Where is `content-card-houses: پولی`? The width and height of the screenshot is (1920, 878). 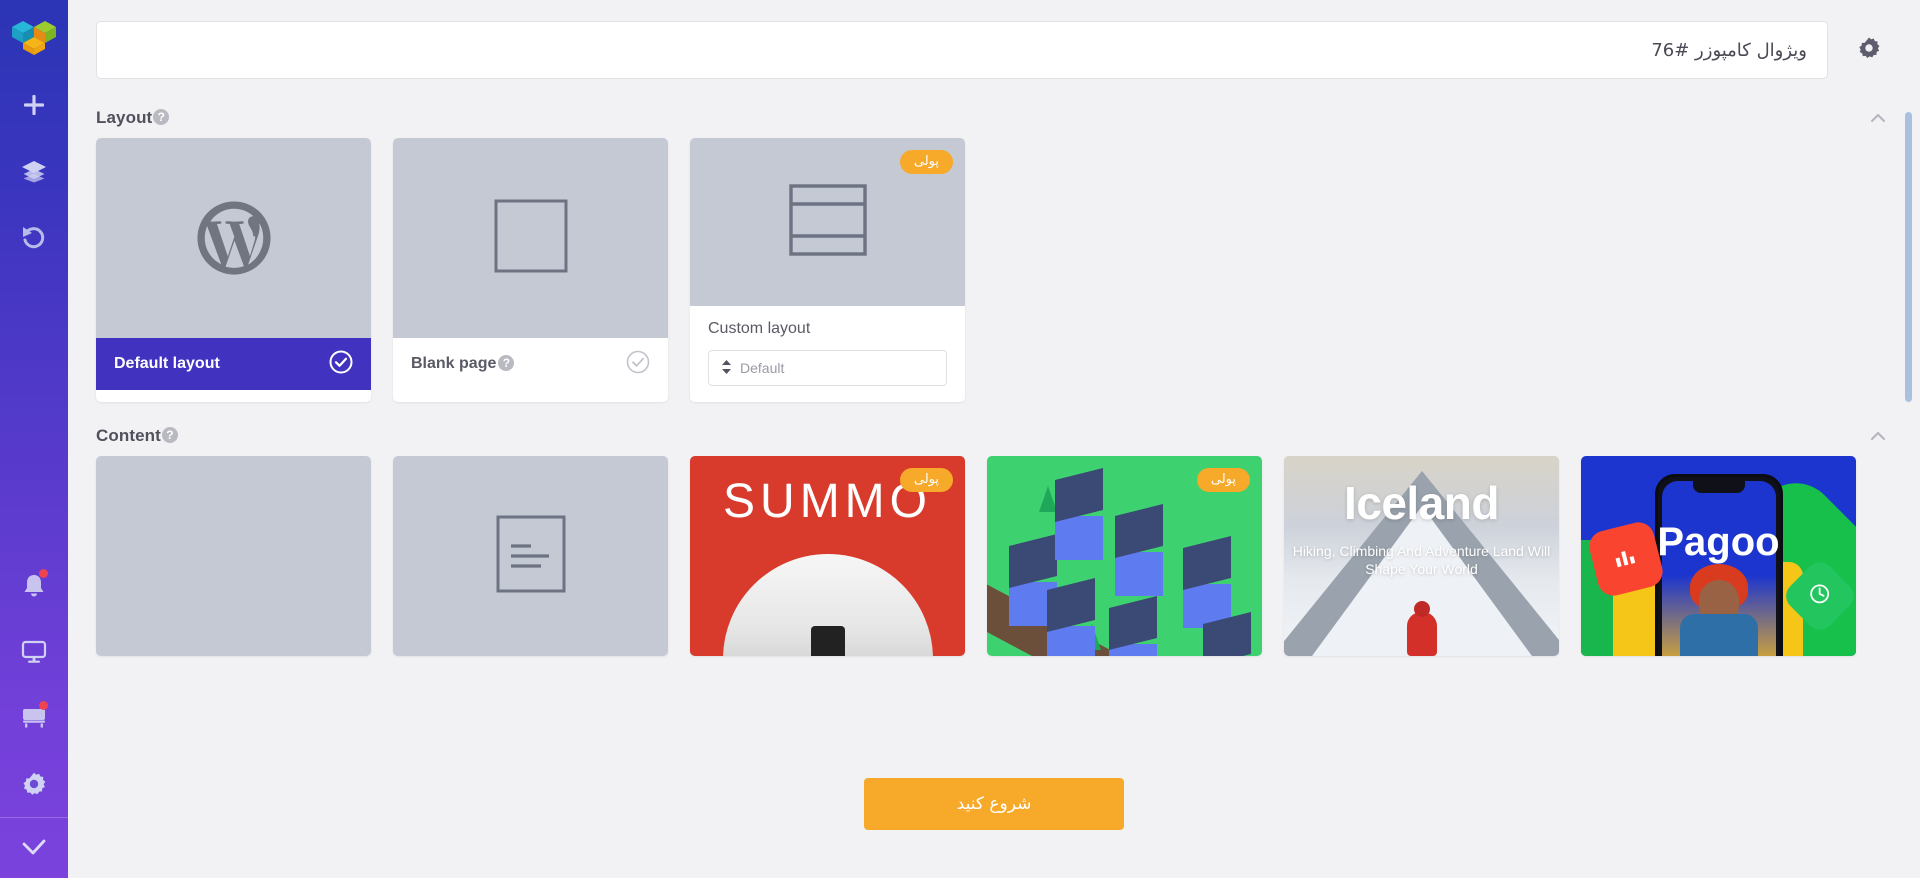
content-card-houses: پولی is located at coordinates (1124, 556).